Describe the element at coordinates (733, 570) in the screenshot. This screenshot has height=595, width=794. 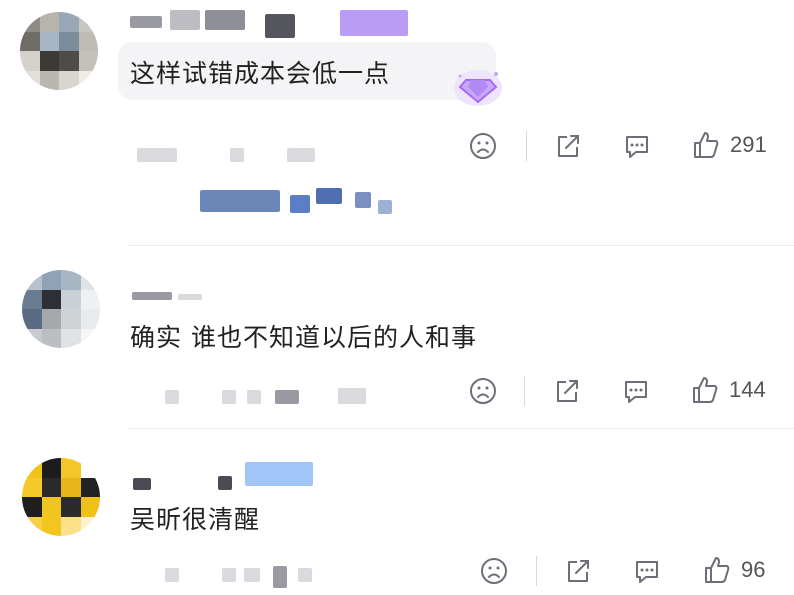
I see `like-button: 96` at that location.